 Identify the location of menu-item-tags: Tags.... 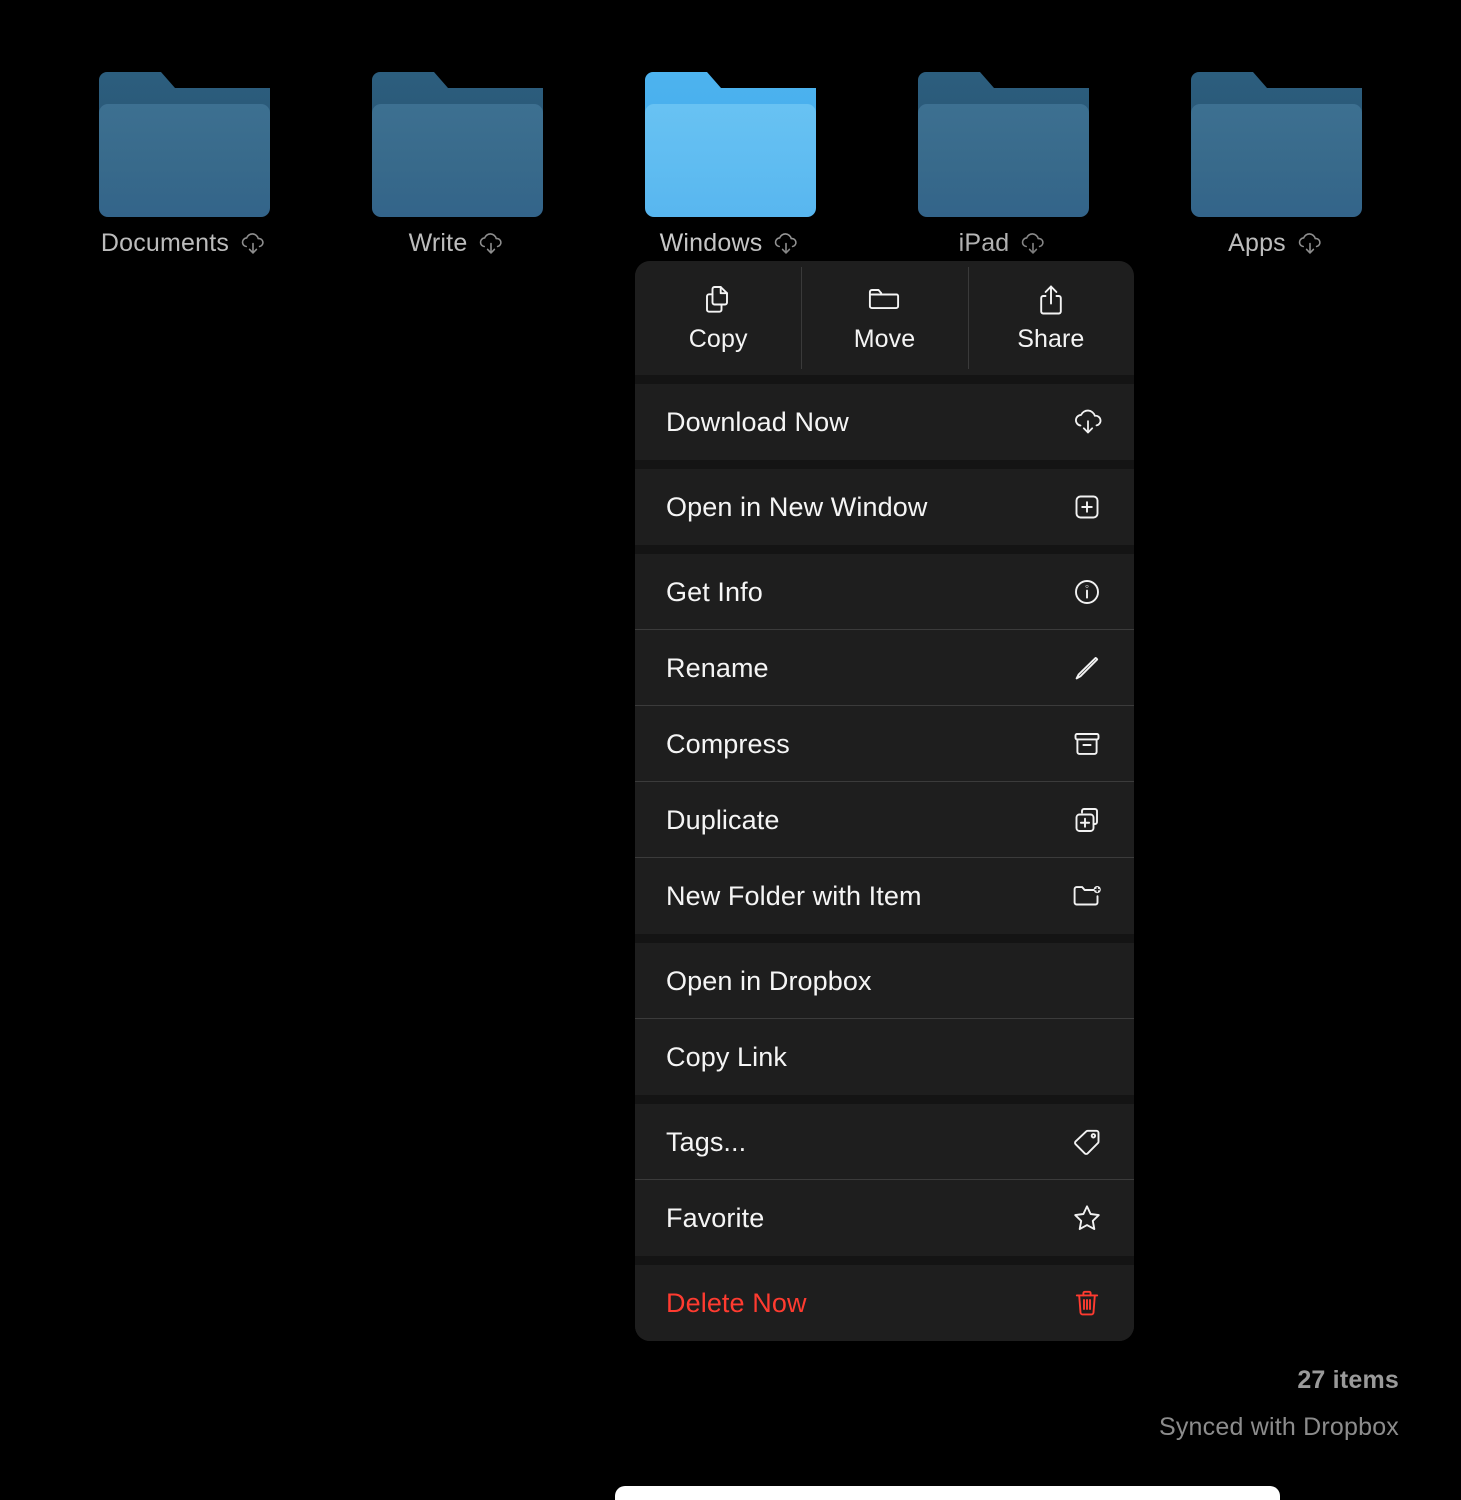
(884, 1142).